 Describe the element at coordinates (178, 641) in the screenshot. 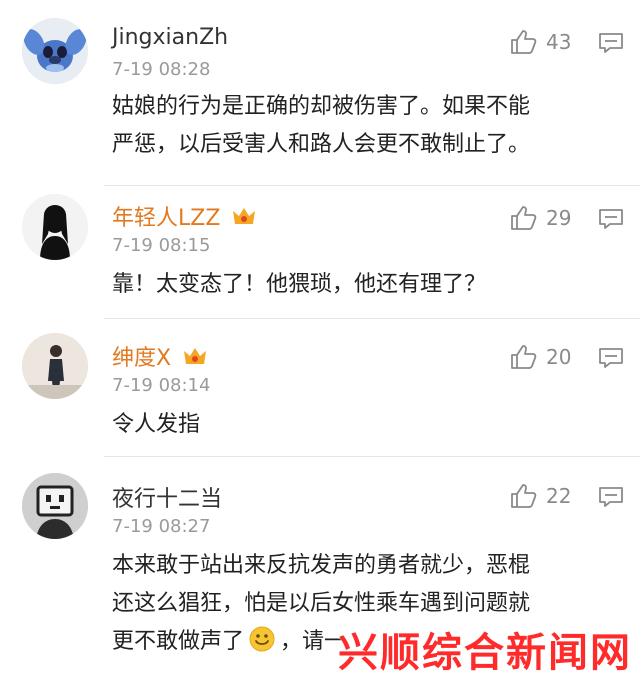

I see `comment-line-text: 更不敢做声了` at that location.